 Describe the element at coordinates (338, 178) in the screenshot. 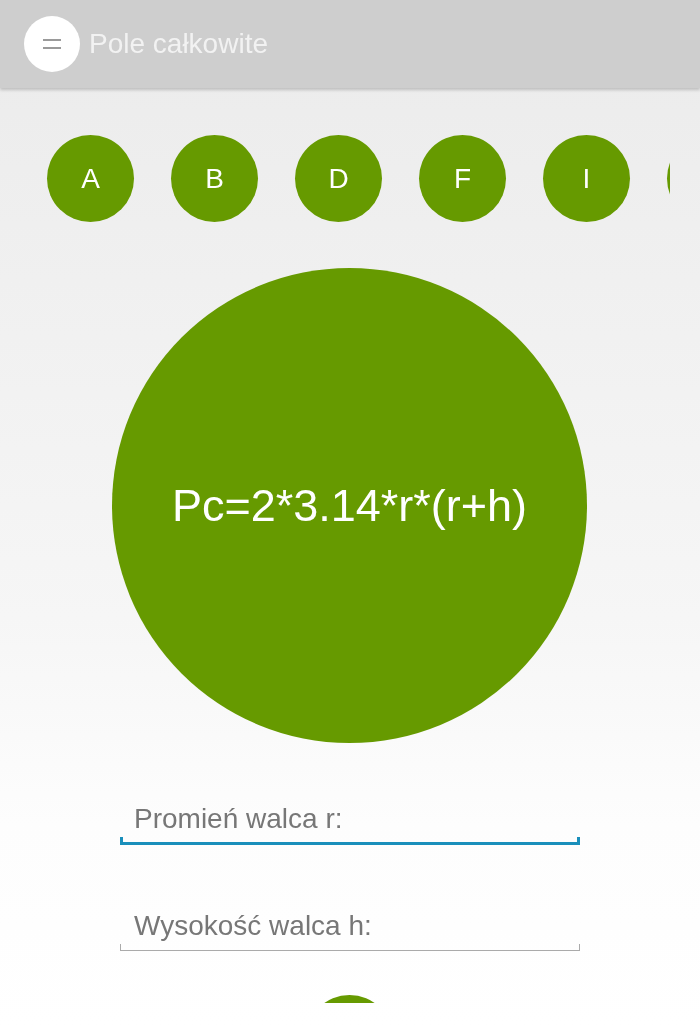

I see `letter-button: D` at that location.